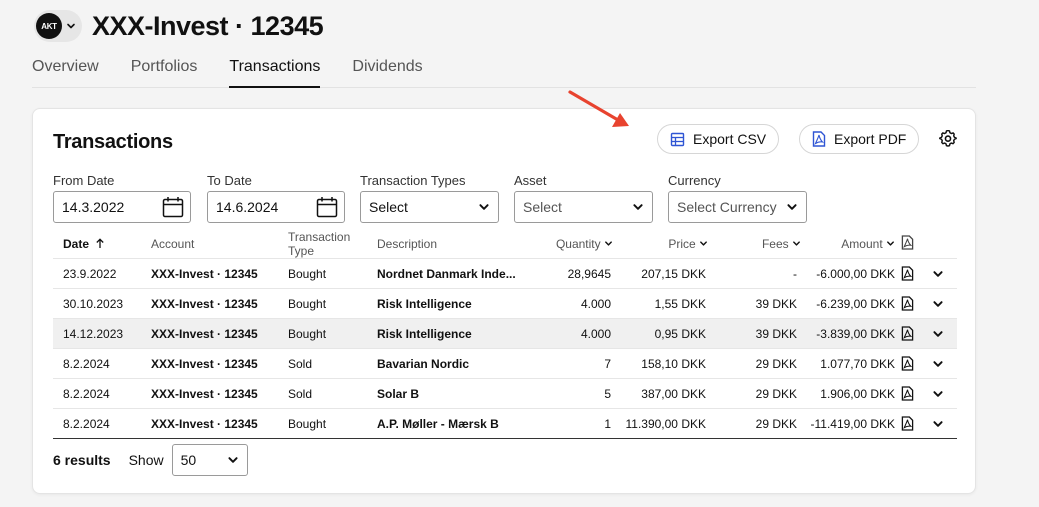 The height and width of the screenshot is (507, 1039). I want to click on column-header-date-label: Date, so click(76, 244).